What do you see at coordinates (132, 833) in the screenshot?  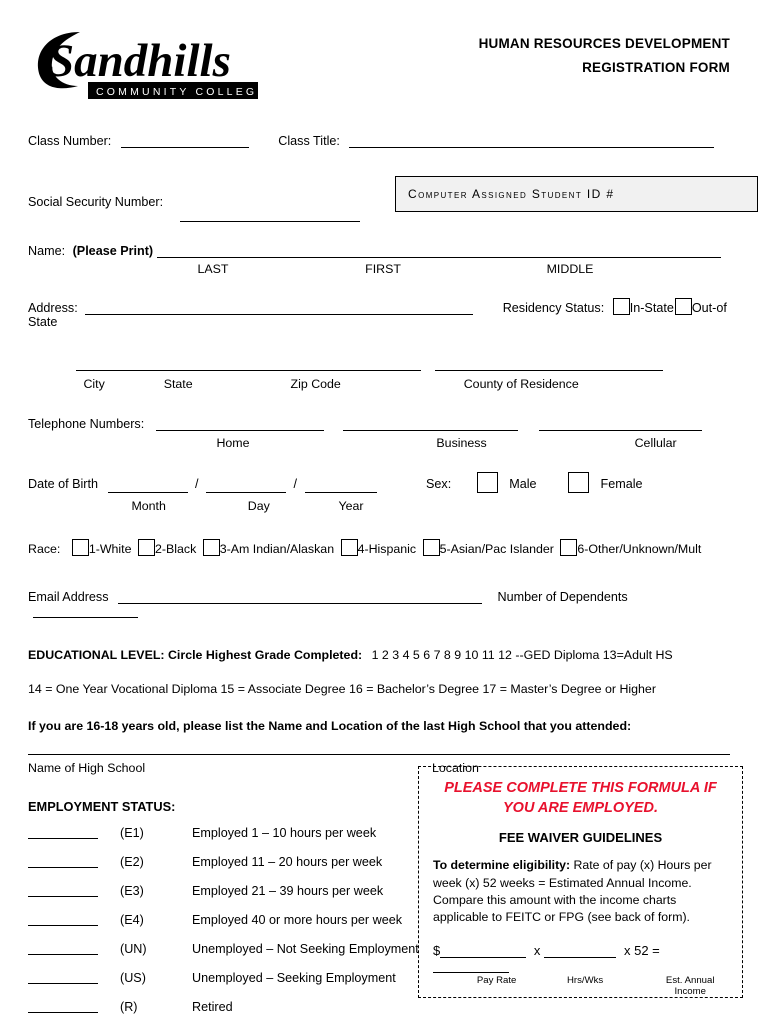 I see `employment-code-1: (E1)` at bounding box center [132, 833].